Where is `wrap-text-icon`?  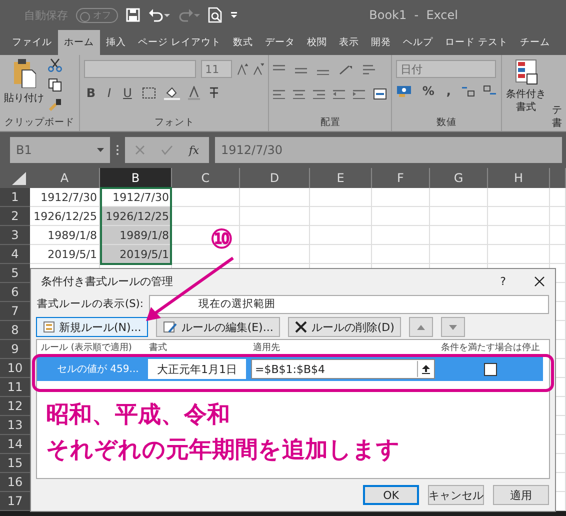 wrap-text-icon is located at coordinates (369, 70).